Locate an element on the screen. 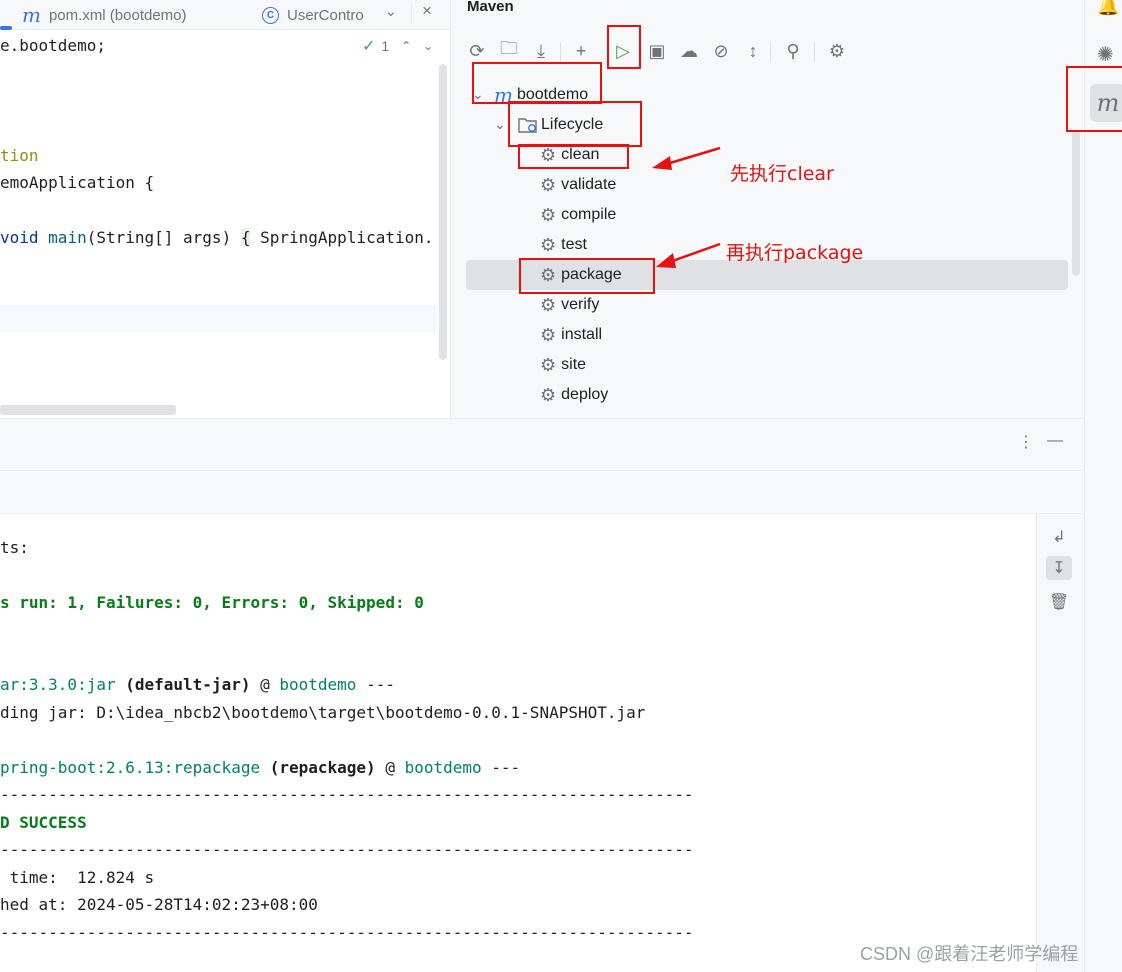  tree-item-goal-deploy: ⚙ deploy is located at coordinates (574, 395).